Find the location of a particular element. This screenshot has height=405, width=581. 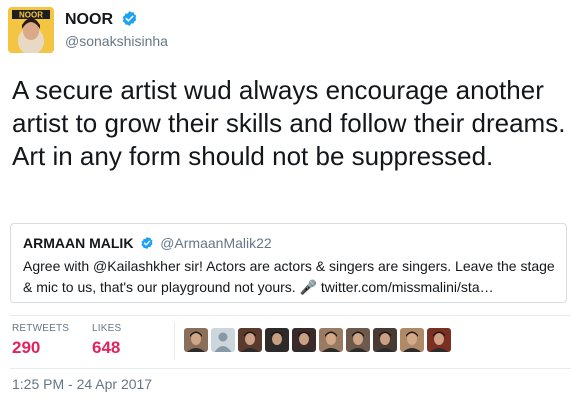

author-display-name: NOOR is located at coordinates (101, 21).